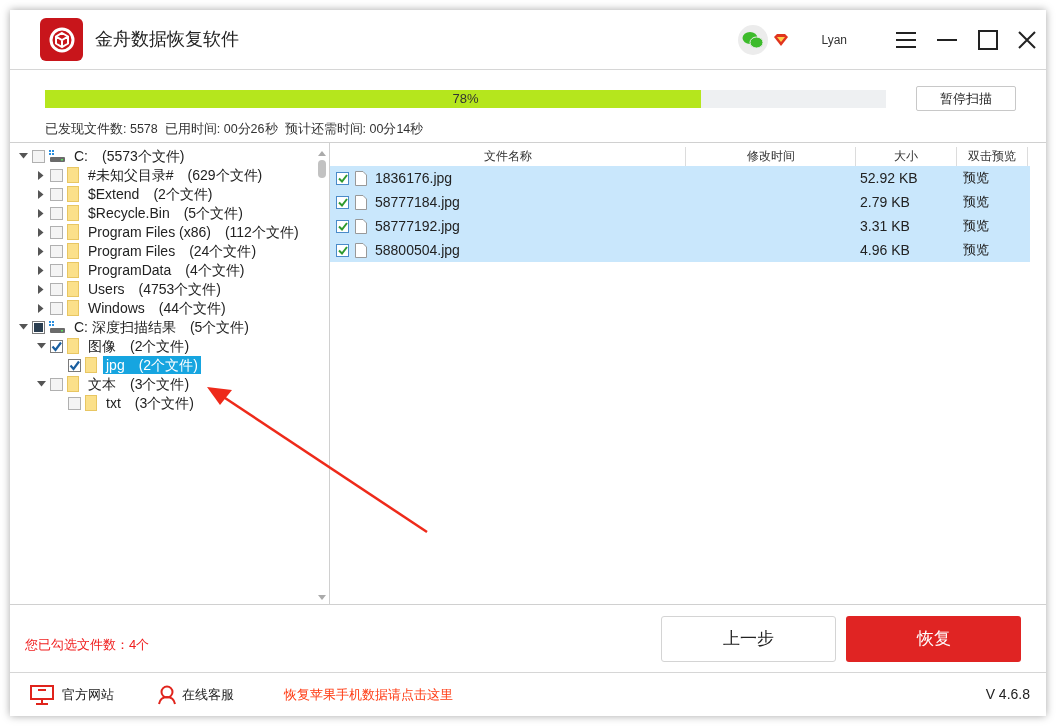  I want to click on tree-item: txt (3个文件), so click(150, 403).